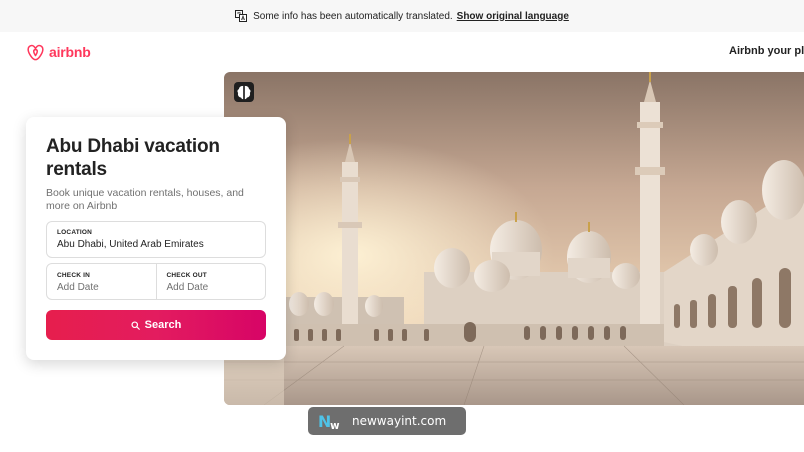 The width and height of the screenshot is (804, 452). Describe the element at coordinates (75, 232) in the screenshot. I see `location-label: LOCATION` at that location.